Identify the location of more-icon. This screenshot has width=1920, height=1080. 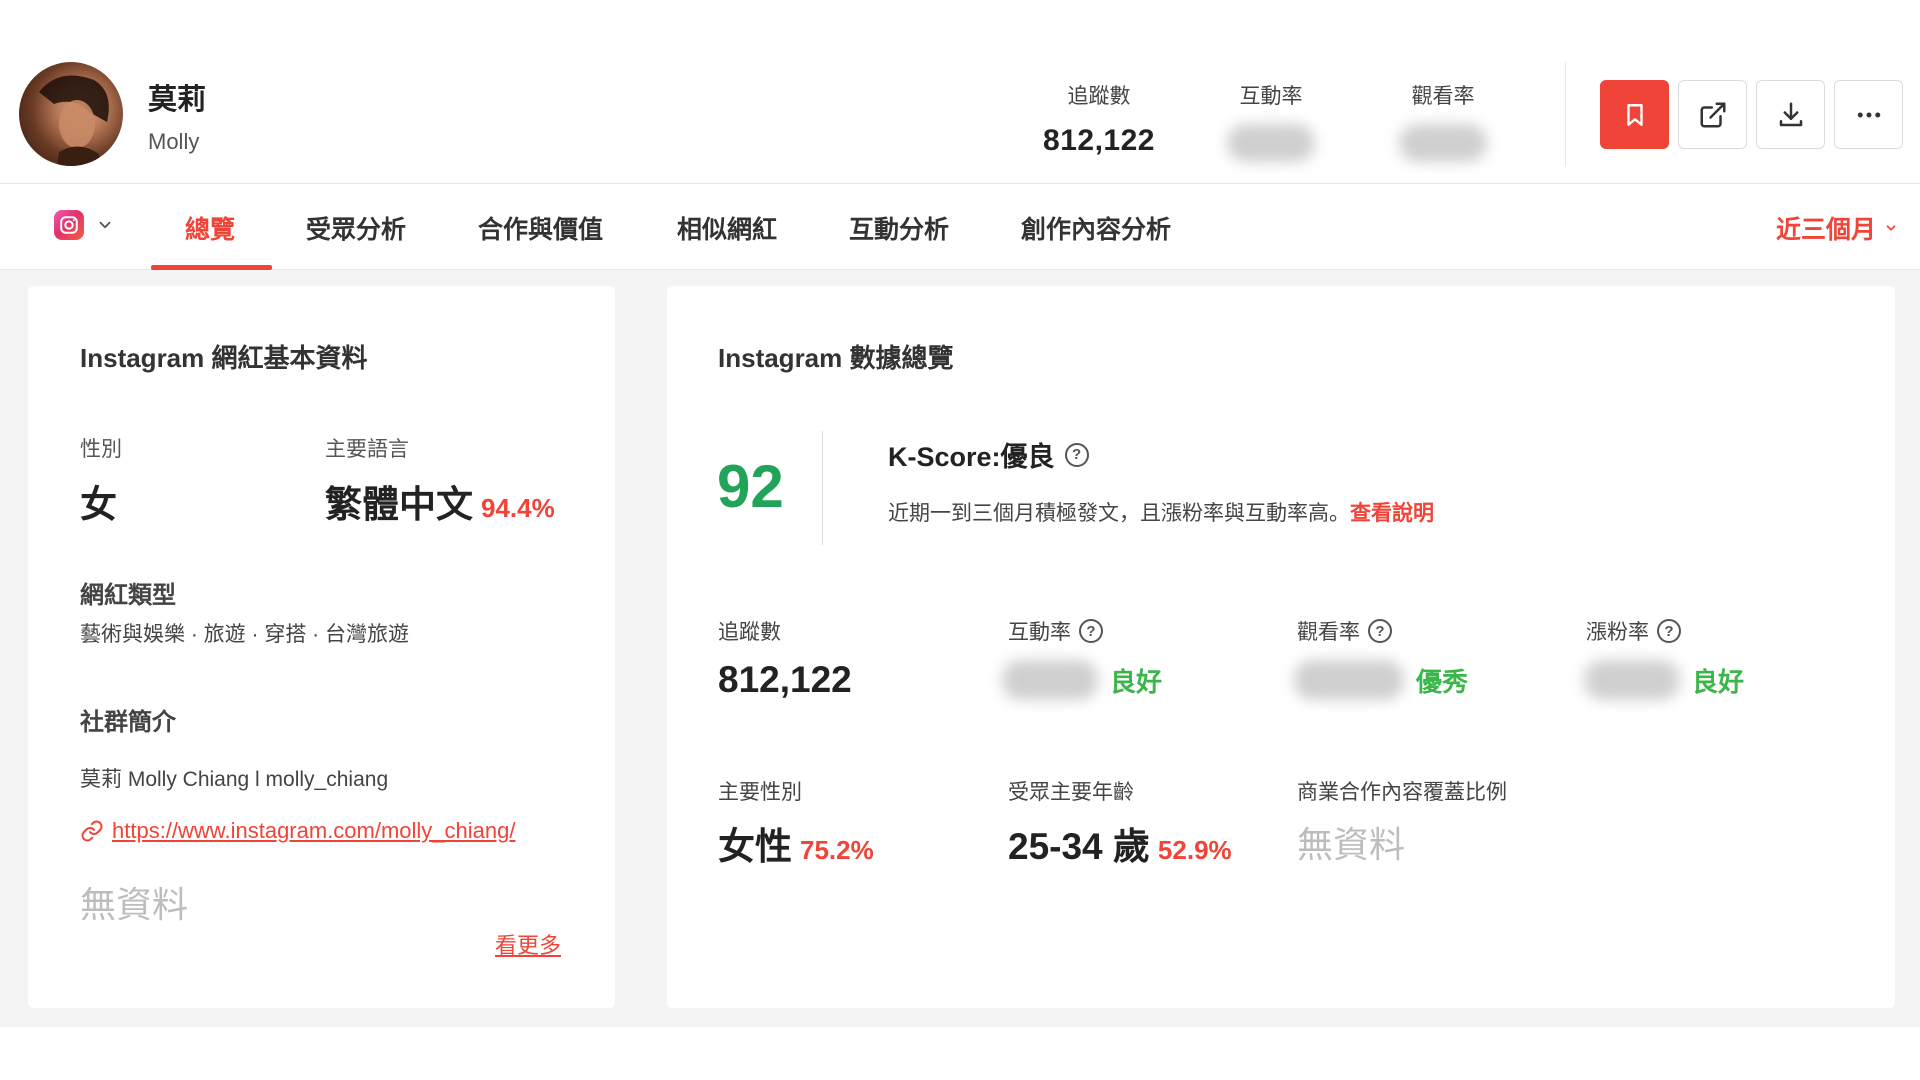
(1868, 114).